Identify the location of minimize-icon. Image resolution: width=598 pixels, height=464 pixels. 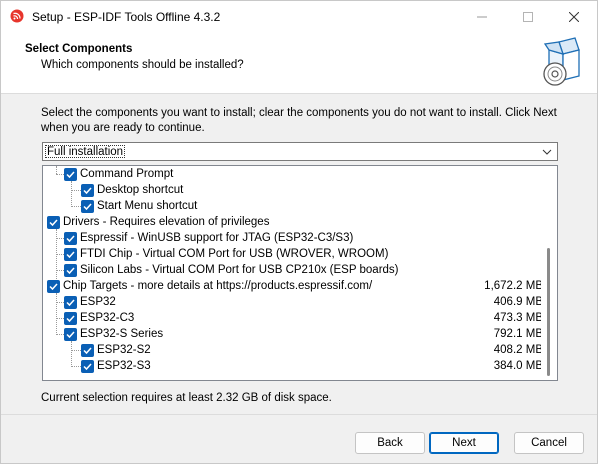
(482, 16).